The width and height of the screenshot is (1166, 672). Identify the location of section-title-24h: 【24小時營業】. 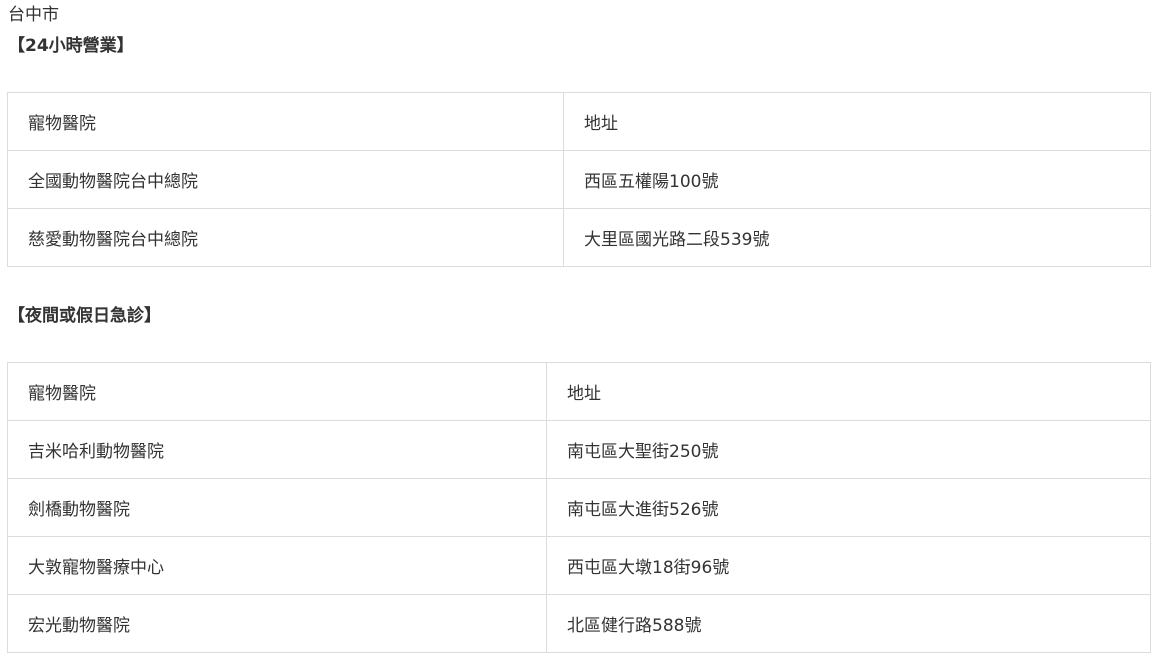
(71, 46).